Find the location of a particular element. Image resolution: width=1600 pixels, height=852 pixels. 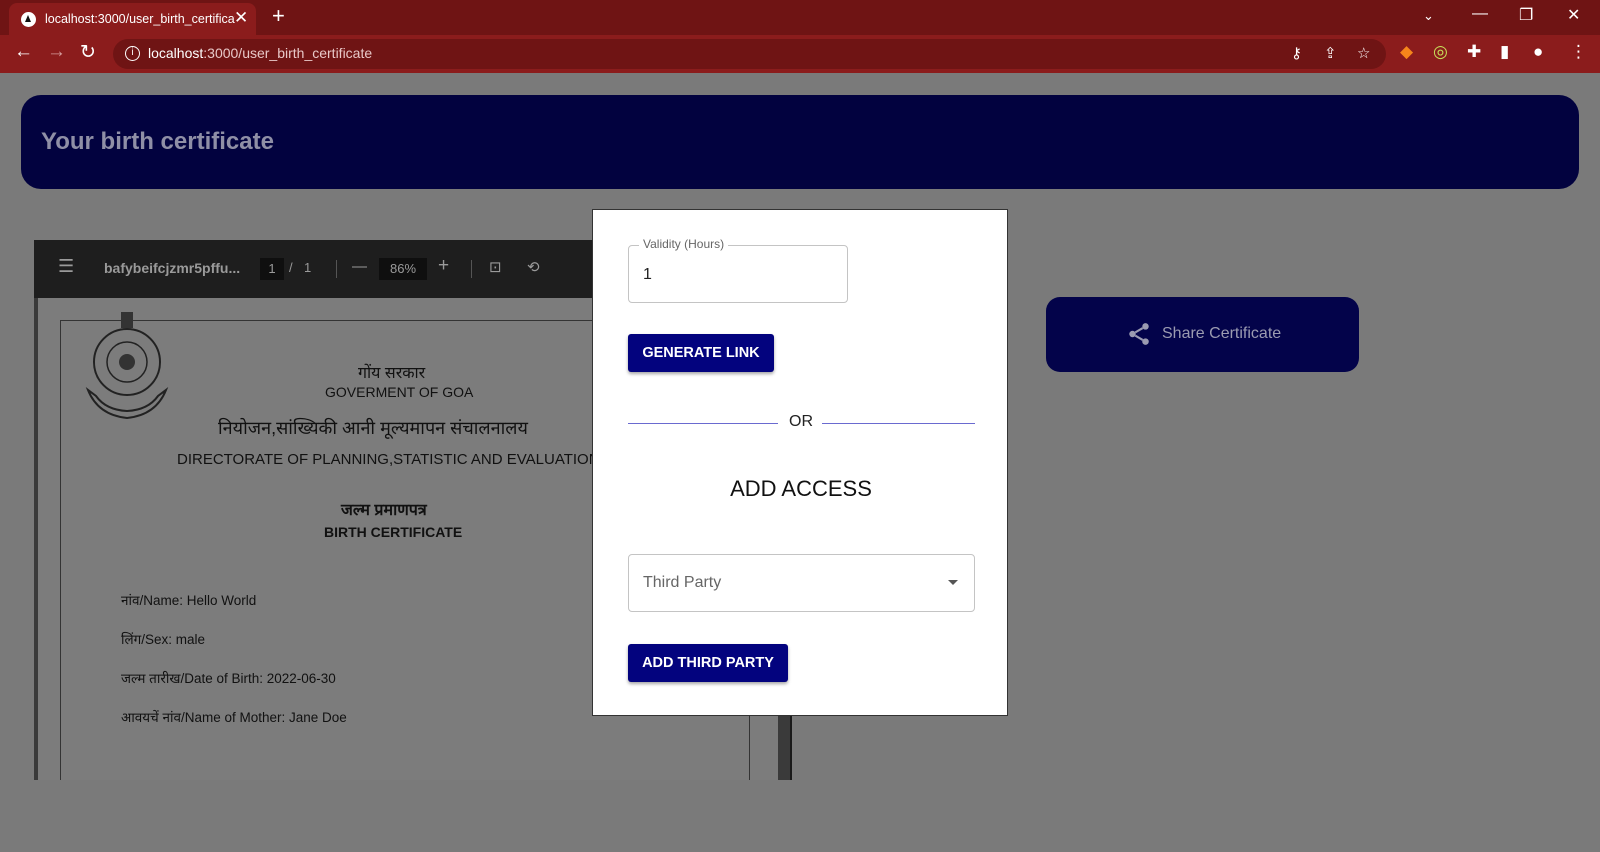

share-certificate-label: Share Certificate is located at coordinates (1222, 333).